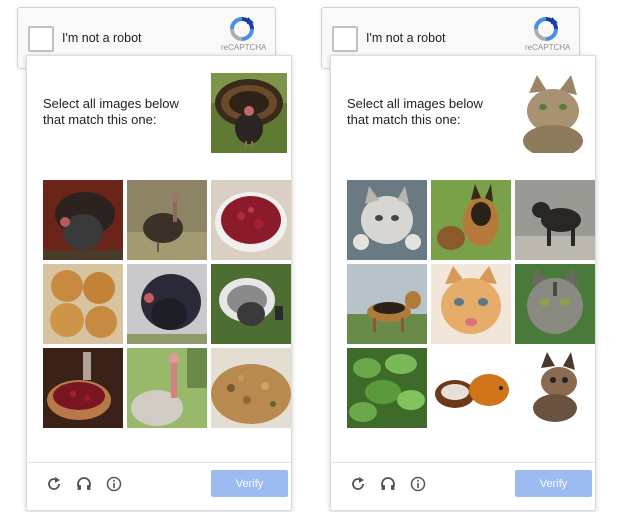 This screenshot has width=626, height=512. Describe the element at coordinates (167, 220) in the screenshot. I see `image-tile-wild-turkey` at that location.